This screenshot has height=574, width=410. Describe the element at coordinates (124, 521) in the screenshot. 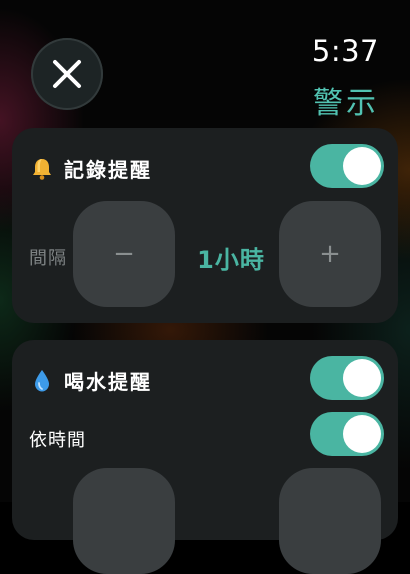

I see `water-decrement-button` at that location.